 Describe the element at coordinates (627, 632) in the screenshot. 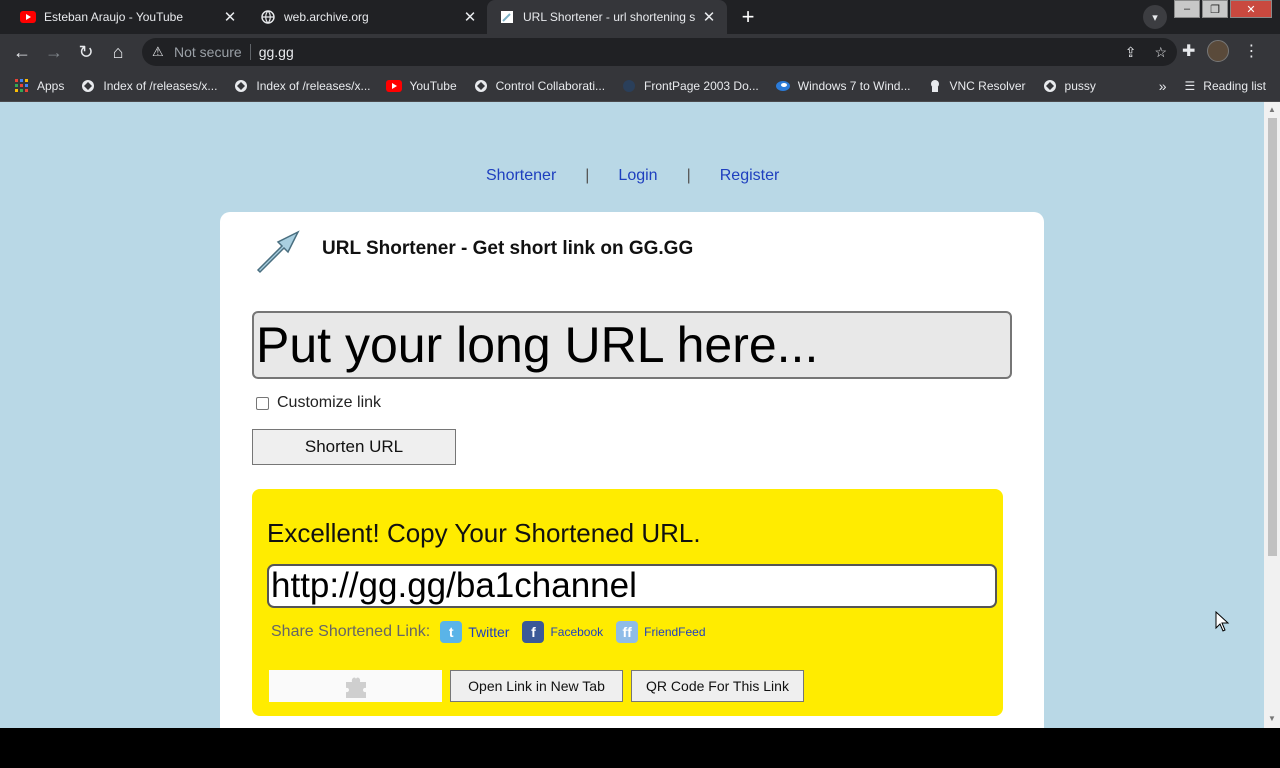

I see `friendfeed-icon: ff` at that location.